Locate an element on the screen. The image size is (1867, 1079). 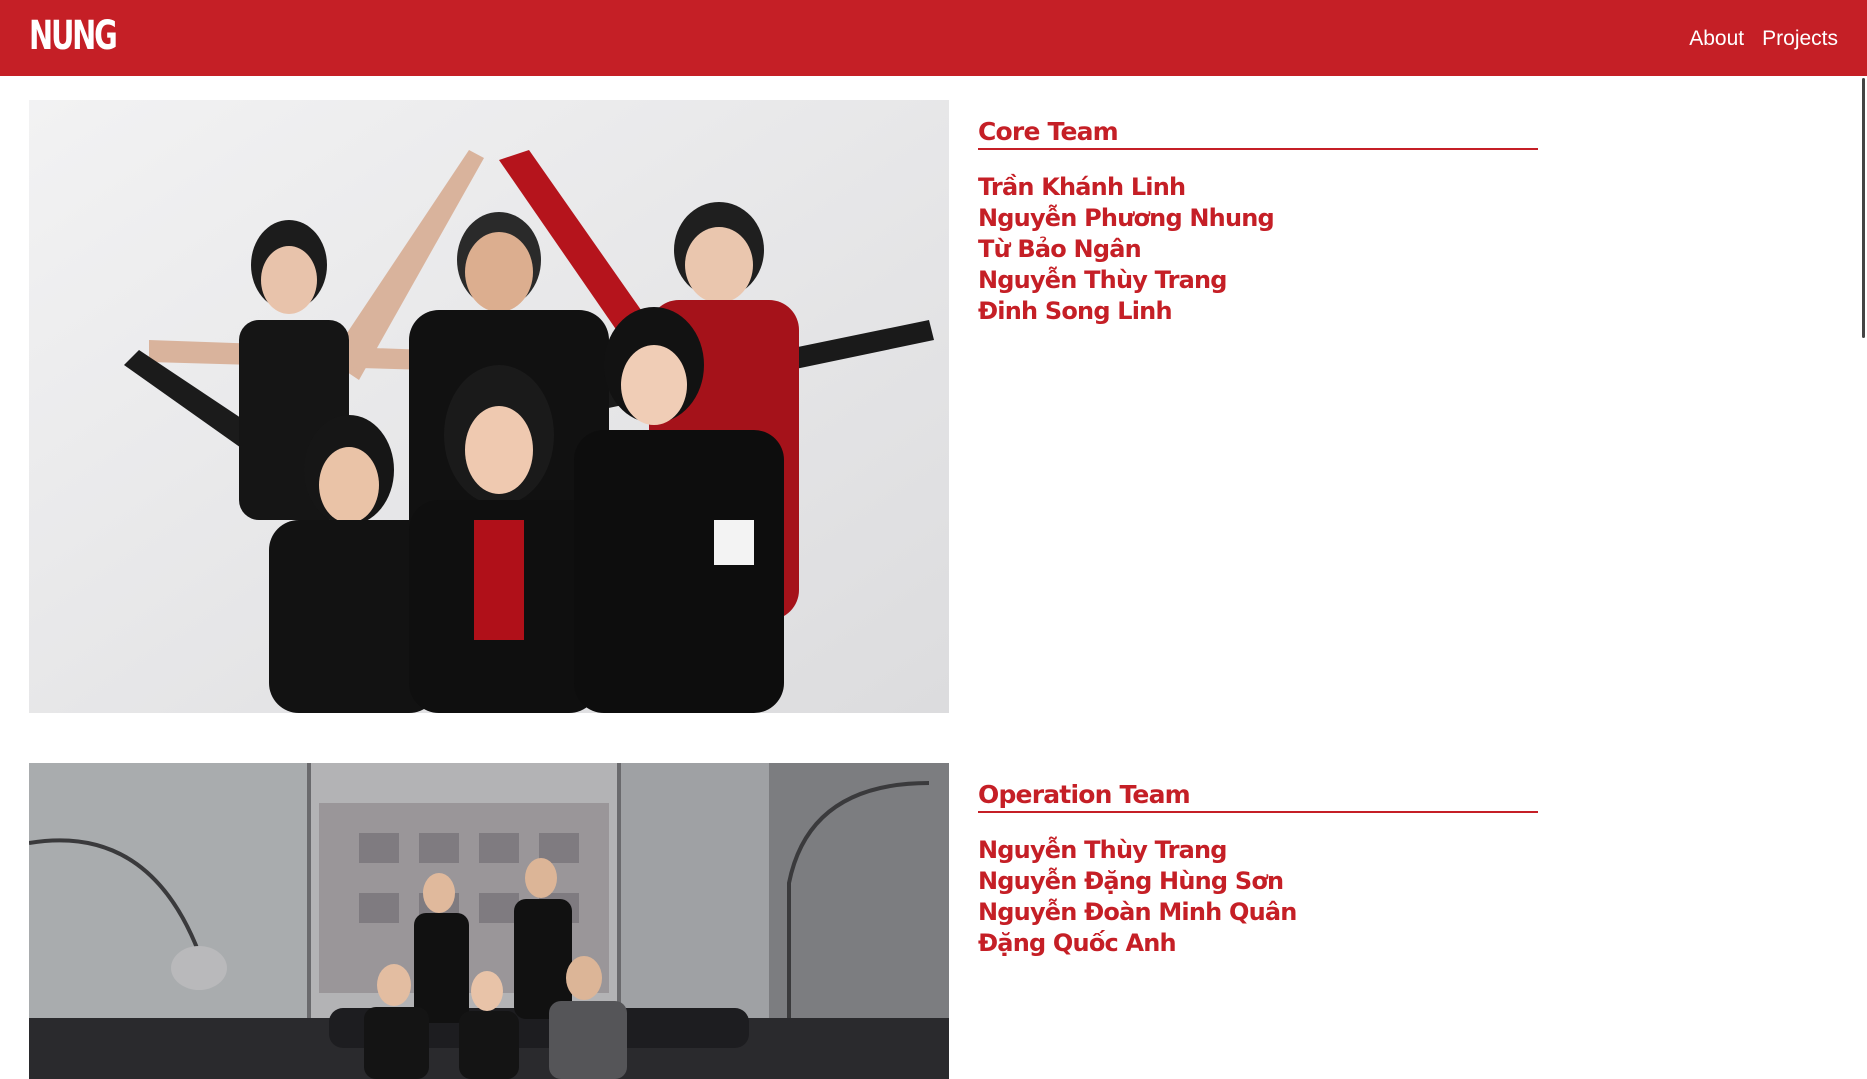
nav-link-projects: Projects is located at coordinates (1800, 39).